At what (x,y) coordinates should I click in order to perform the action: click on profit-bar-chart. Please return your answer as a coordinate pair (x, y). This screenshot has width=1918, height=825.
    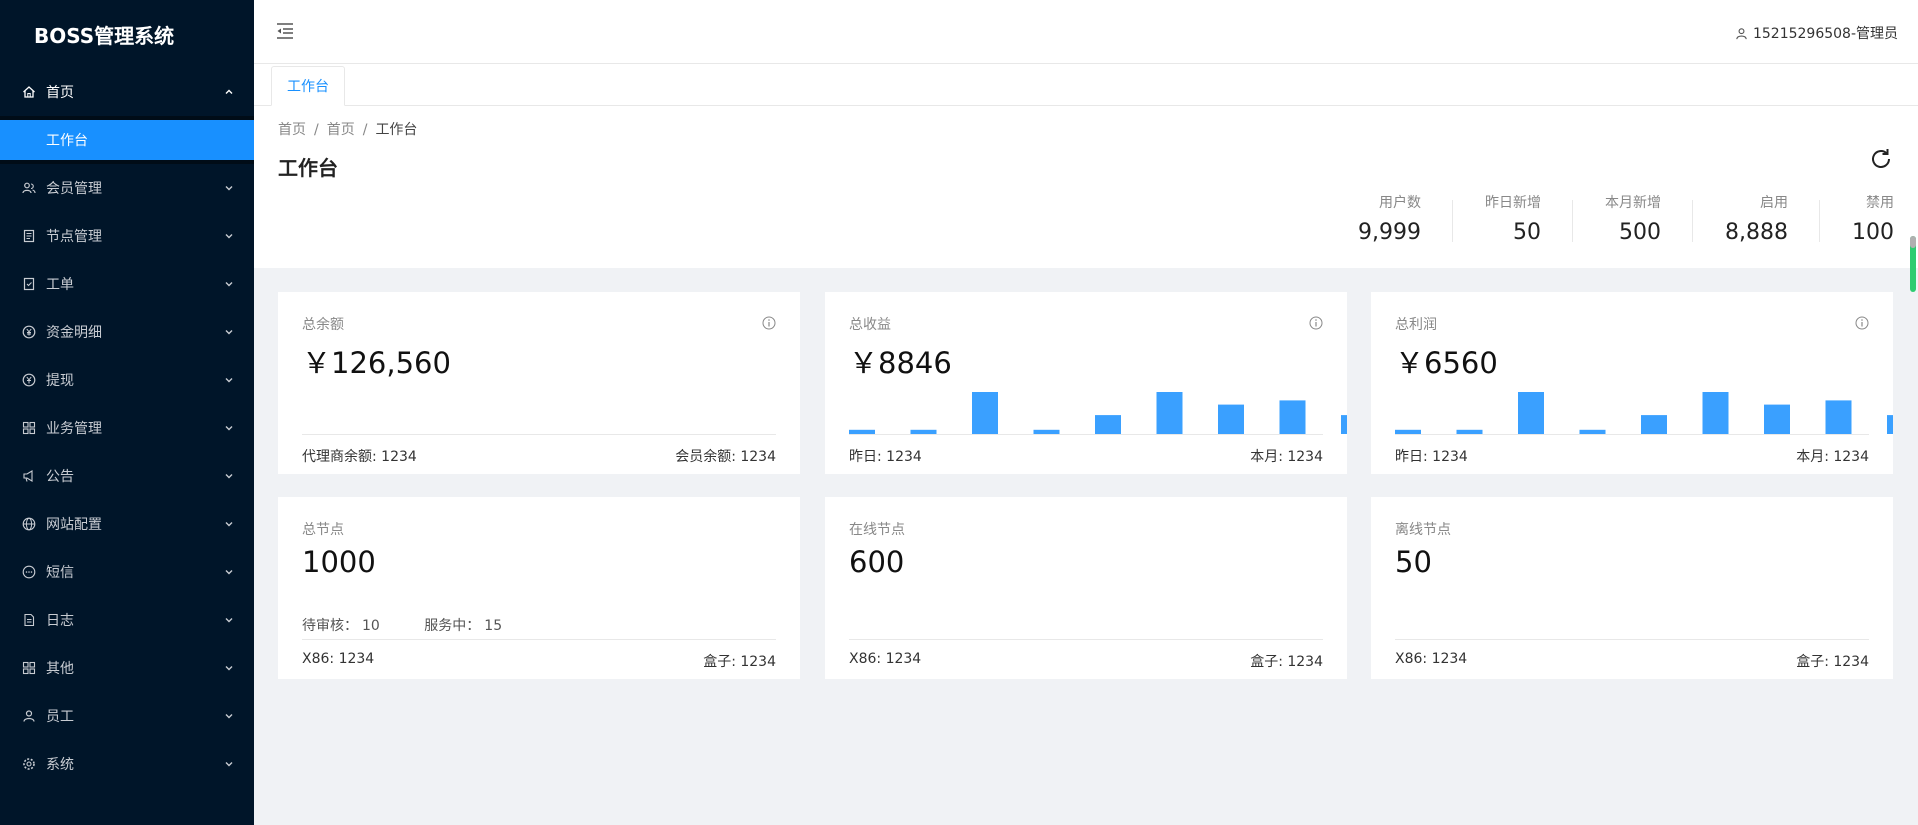
    Looking at the image, I should click on (1644, 413).